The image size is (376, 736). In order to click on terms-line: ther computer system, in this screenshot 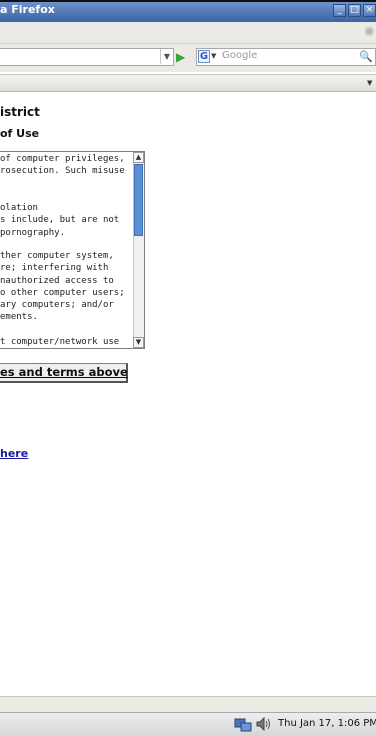, I will do `click(57, 256)`.